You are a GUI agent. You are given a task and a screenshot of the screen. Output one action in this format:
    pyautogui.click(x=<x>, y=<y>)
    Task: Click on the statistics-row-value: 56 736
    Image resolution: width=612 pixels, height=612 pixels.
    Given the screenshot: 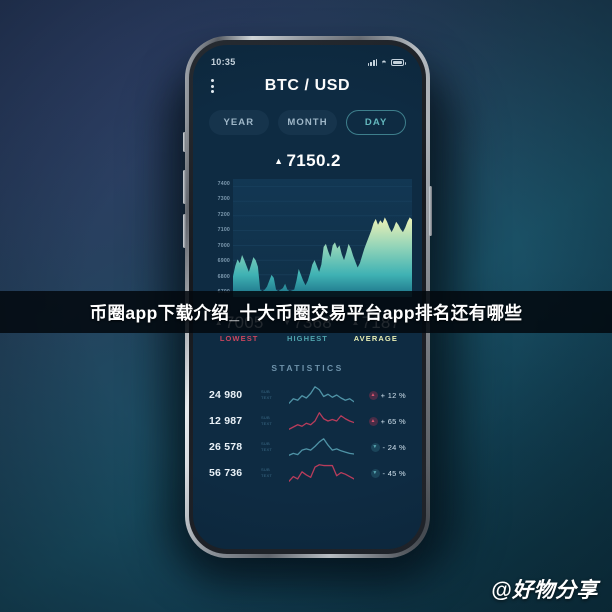 What is the action you would take?
    pyautogui.click(x=226, y=473)
    